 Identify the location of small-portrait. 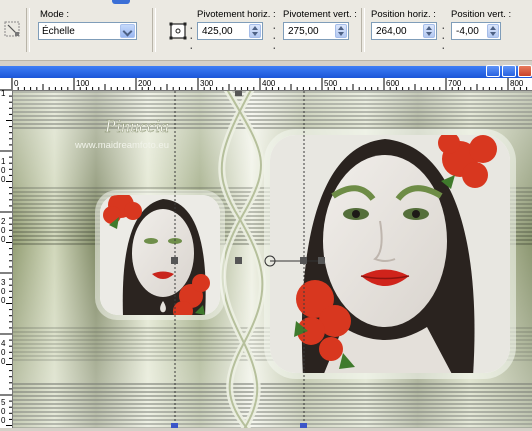
(160, 255).